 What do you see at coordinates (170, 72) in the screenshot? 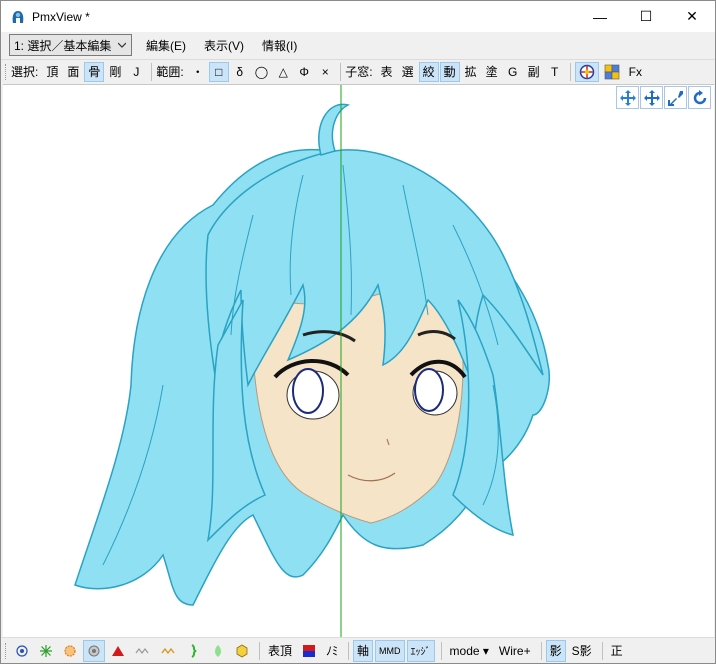
I see `range-label: 範囲:` at bounding box center [170, 72].